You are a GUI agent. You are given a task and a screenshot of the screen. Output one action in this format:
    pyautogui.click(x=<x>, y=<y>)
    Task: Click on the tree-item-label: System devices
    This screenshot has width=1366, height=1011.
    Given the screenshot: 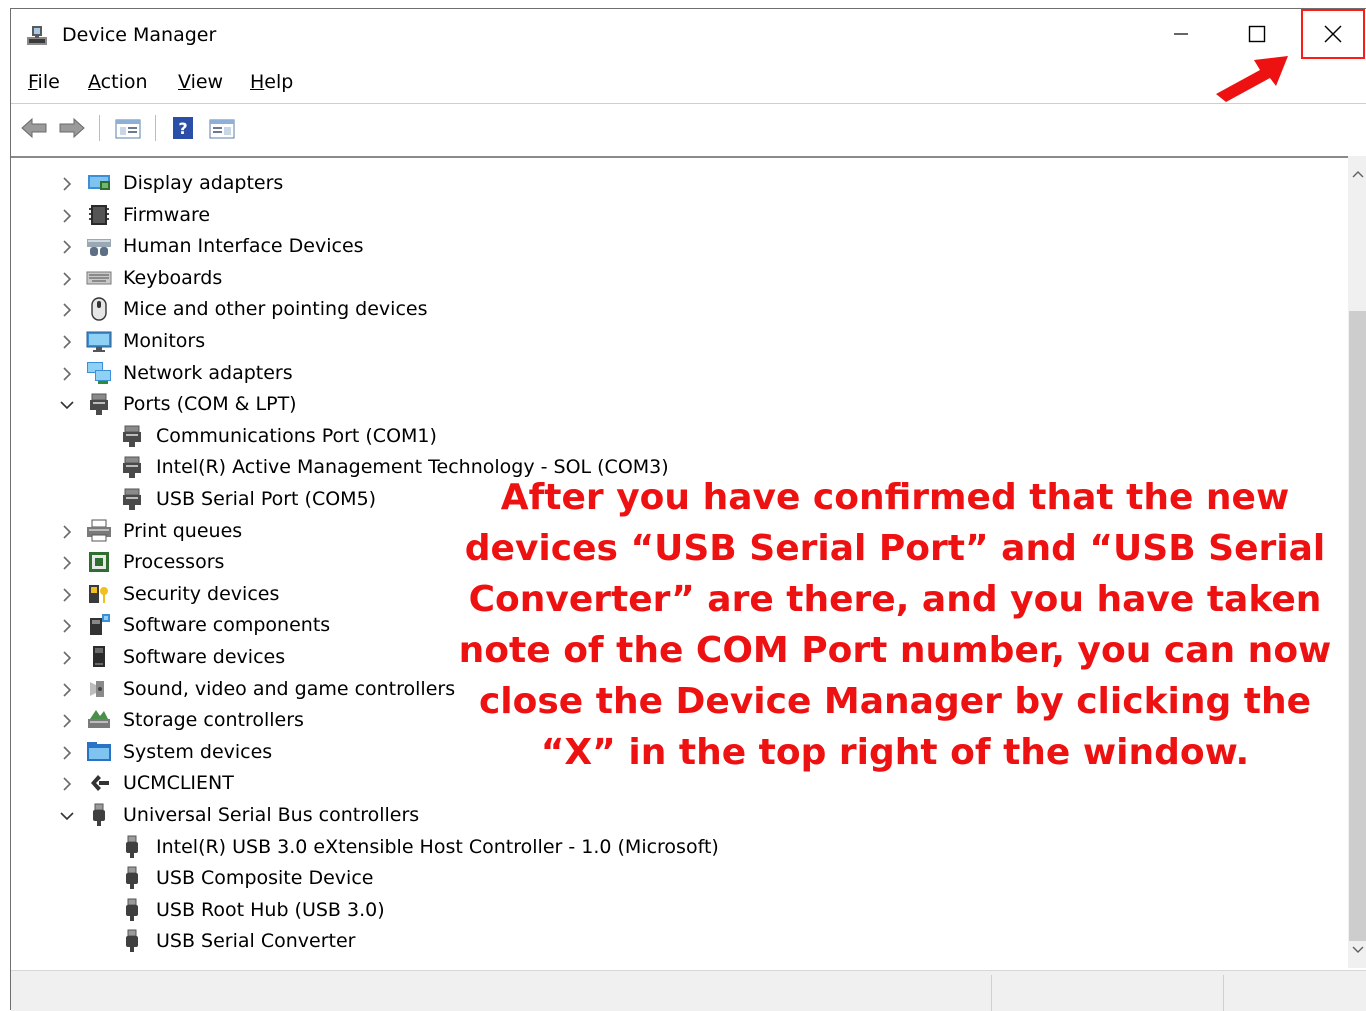 What is the action you would take?
    pyautogui.click(x=198, y=751)
    